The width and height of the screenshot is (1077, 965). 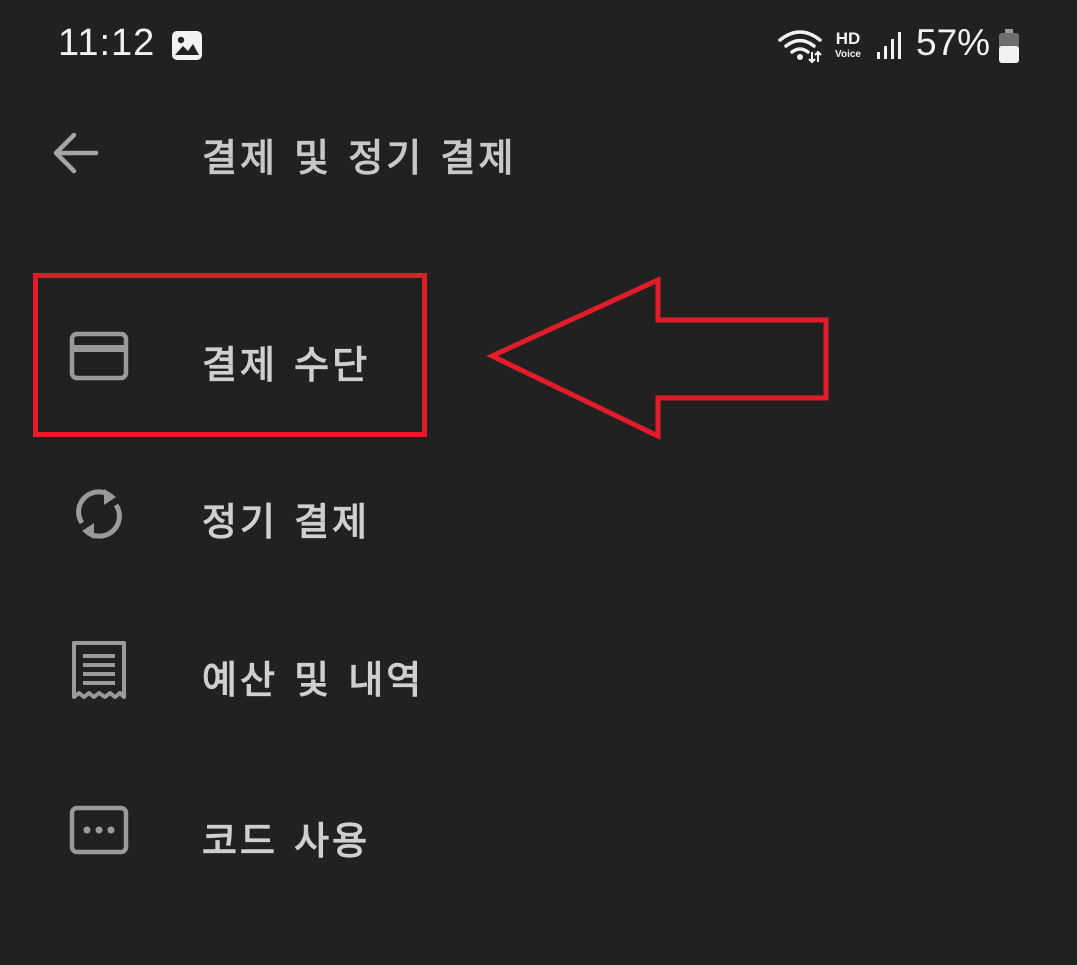 I want to click on menu-item-budget-history: 예산 및 내역, so click(x=540, y=672).